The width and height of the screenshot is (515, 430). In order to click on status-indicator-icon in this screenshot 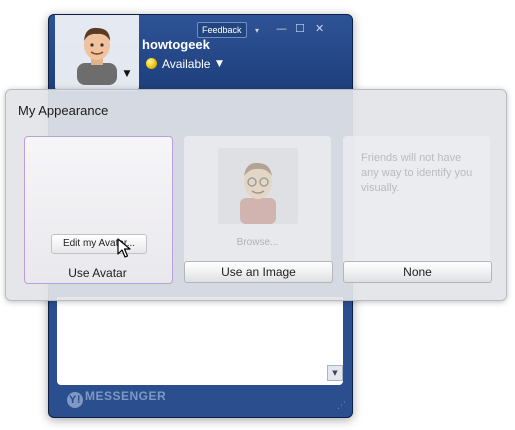, I will do `click(151, 63)`.